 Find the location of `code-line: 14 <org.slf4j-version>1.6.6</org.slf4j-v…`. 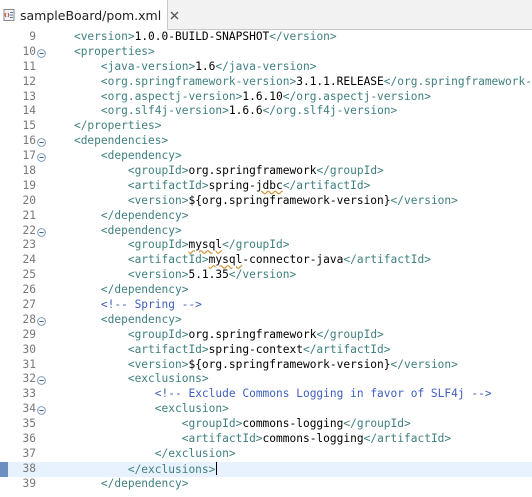

code-line: 14 <org.slf4j-version>1.6.6</org.slf4j-v… is located at coordinates (266, 111).